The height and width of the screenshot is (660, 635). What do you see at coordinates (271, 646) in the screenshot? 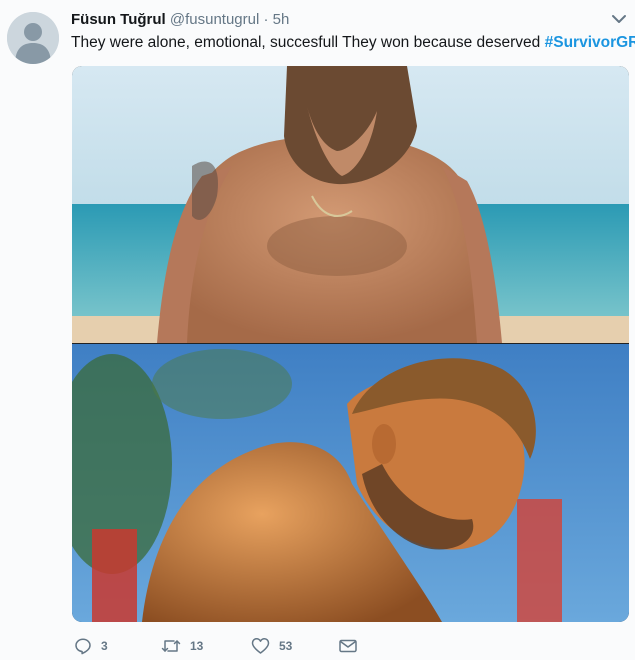
I see `like-button: 53` at bounding box center [271, 646].